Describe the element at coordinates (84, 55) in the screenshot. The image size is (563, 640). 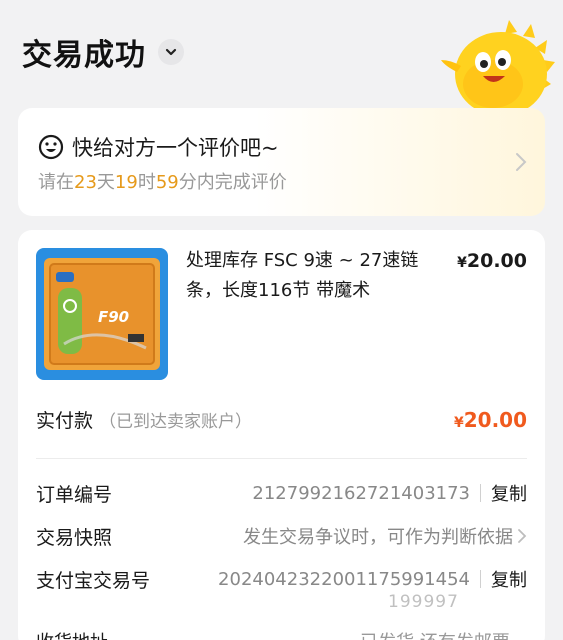
I see `page-title: 交易成功` at that location.